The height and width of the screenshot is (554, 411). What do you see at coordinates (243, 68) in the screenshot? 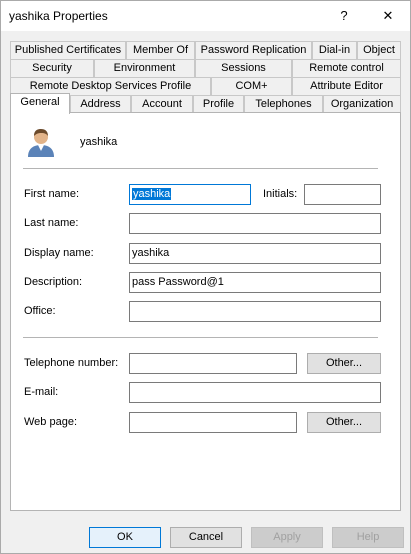
I see `tab-sessions: Sessions` at bounding box center [243, 68].